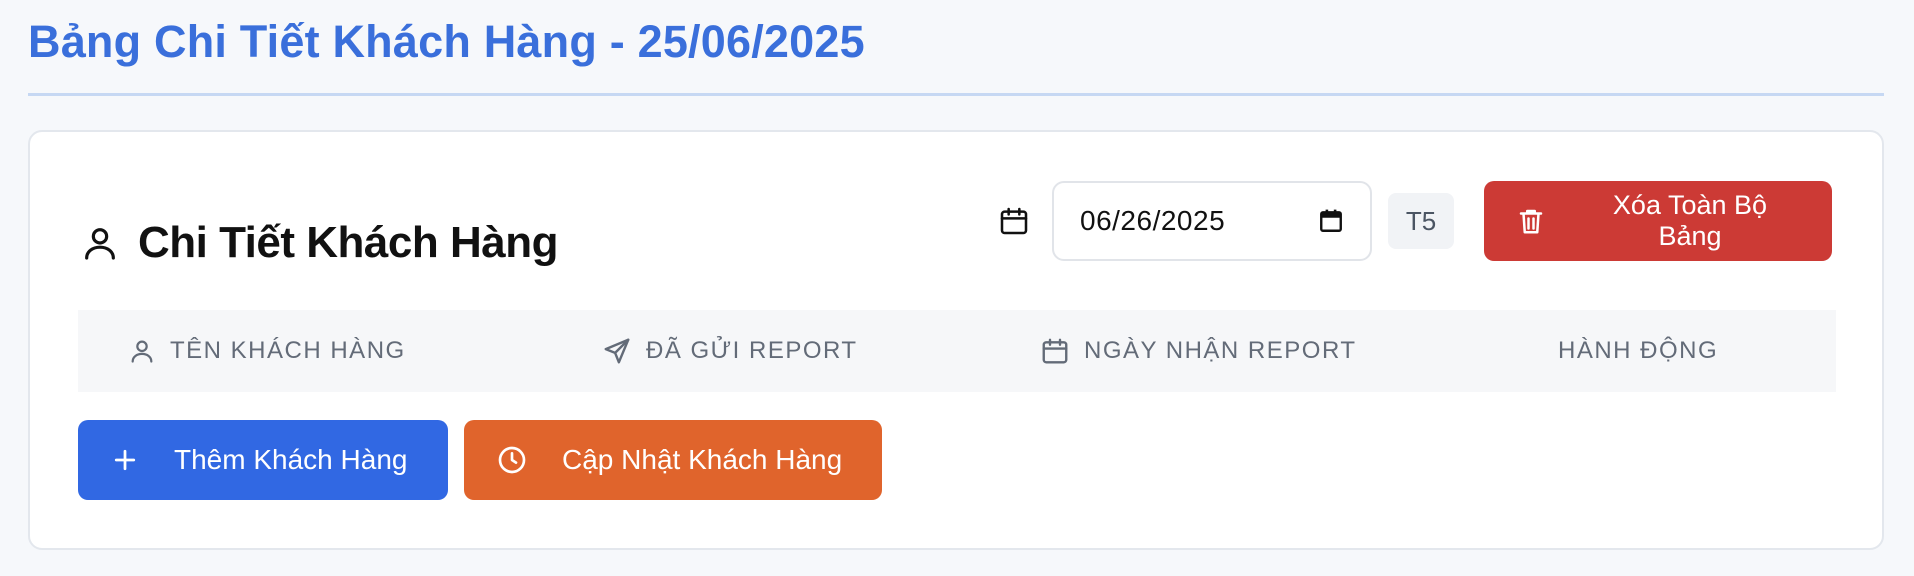 The width and height of the screenshot is (1914, 576). I want to click on add-customer-button: Thêm Khách Hàng, so click(263, 460).